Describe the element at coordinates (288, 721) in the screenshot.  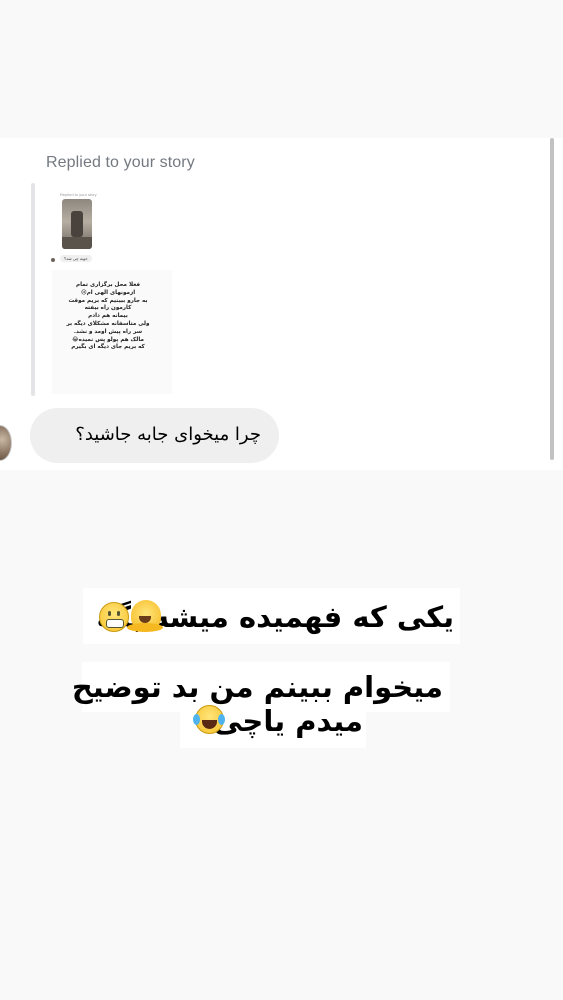
I see `caption-line-3: میدم یاچی` at that location.